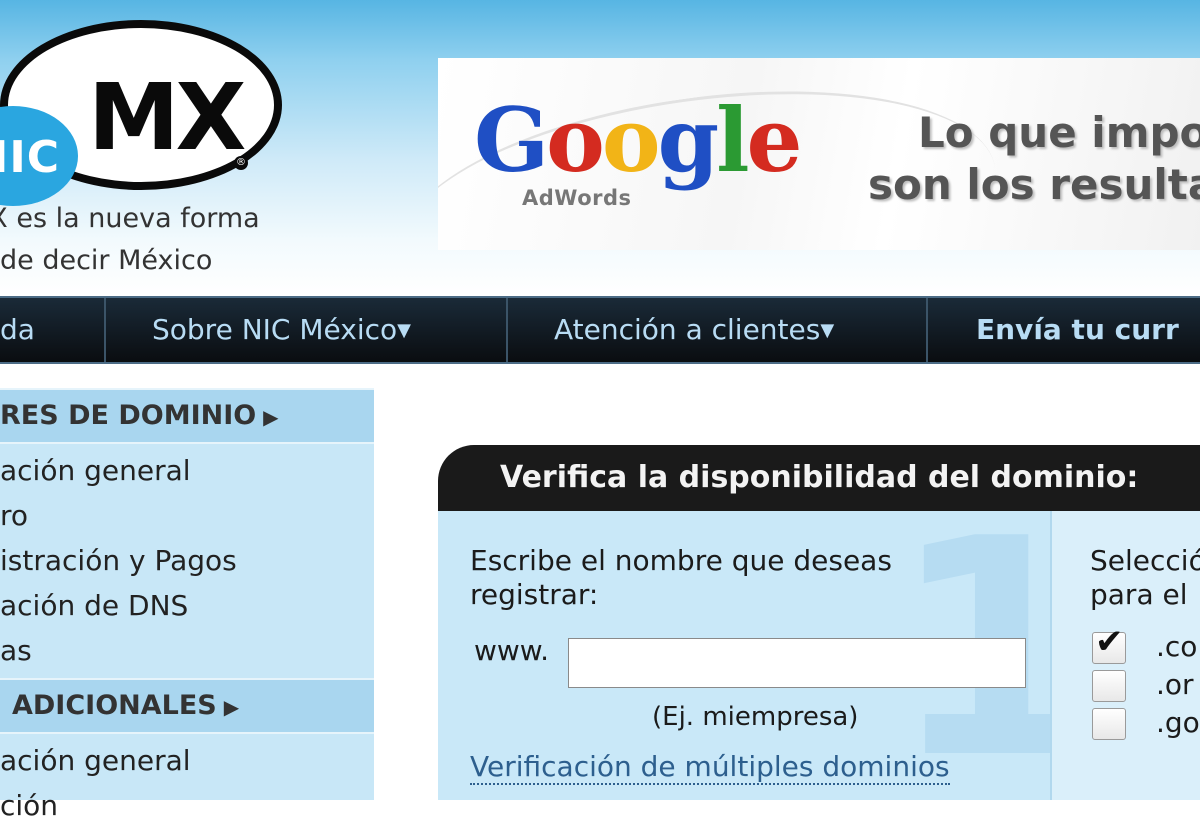 The image size is (1200, 824). Describe the element at coordinates (114, 705) in the screenshot. I see `sidebar-section-title: ADICIONALES` at that location.